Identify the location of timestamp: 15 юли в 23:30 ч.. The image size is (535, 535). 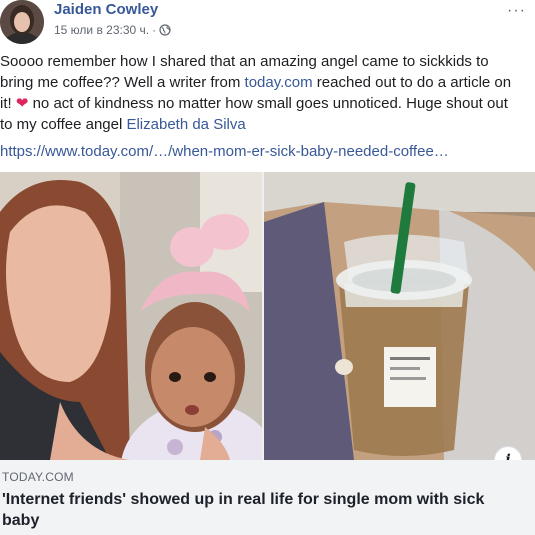
(101, 30).